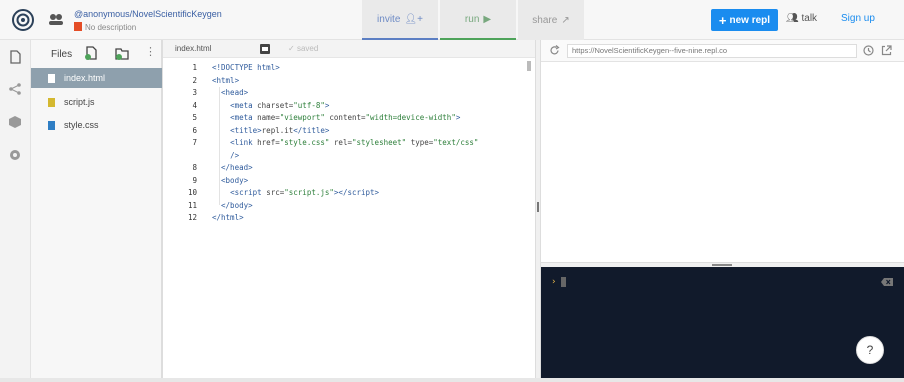 The width and height of the screenshot is (904, 382). Describe the element at coordinates (237, 205) in the screenshot. I see `code-line: </body>` at that location.